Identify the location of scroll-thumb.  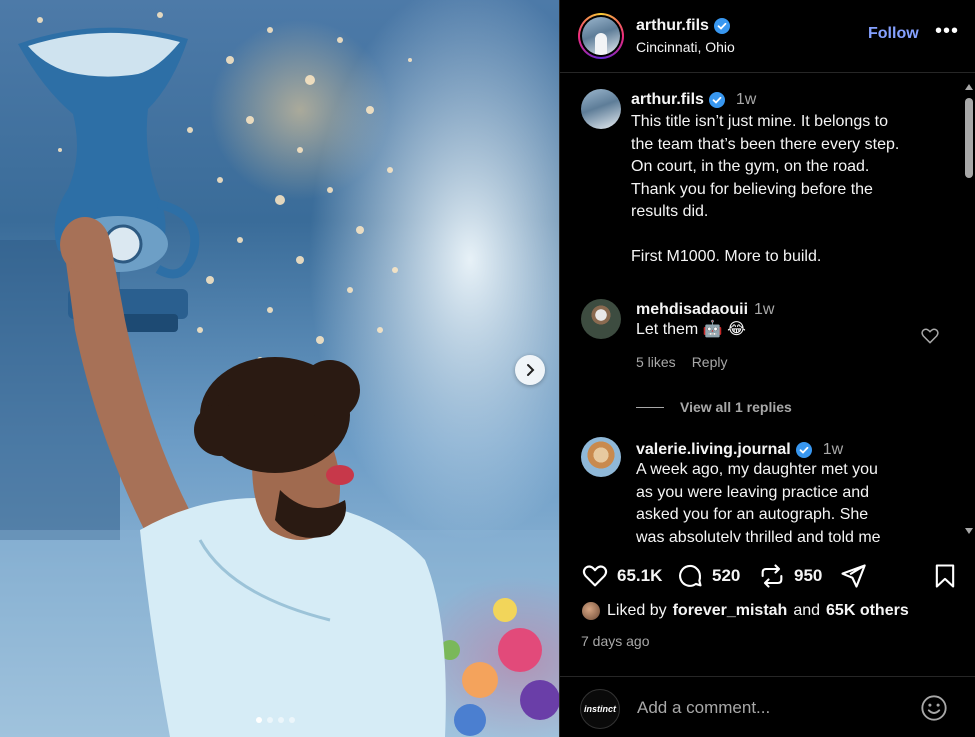
(969, 138).